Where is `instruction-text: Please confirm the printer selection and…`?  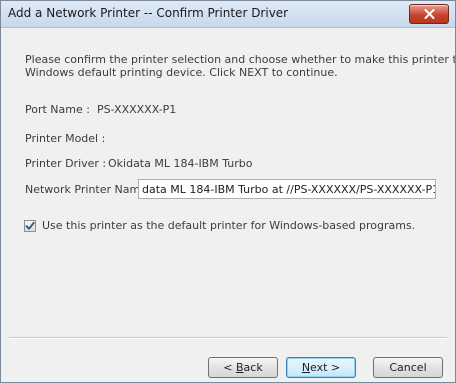
instruction-text: Please confirm the printer selection and… is located at coordinates (240, 66).